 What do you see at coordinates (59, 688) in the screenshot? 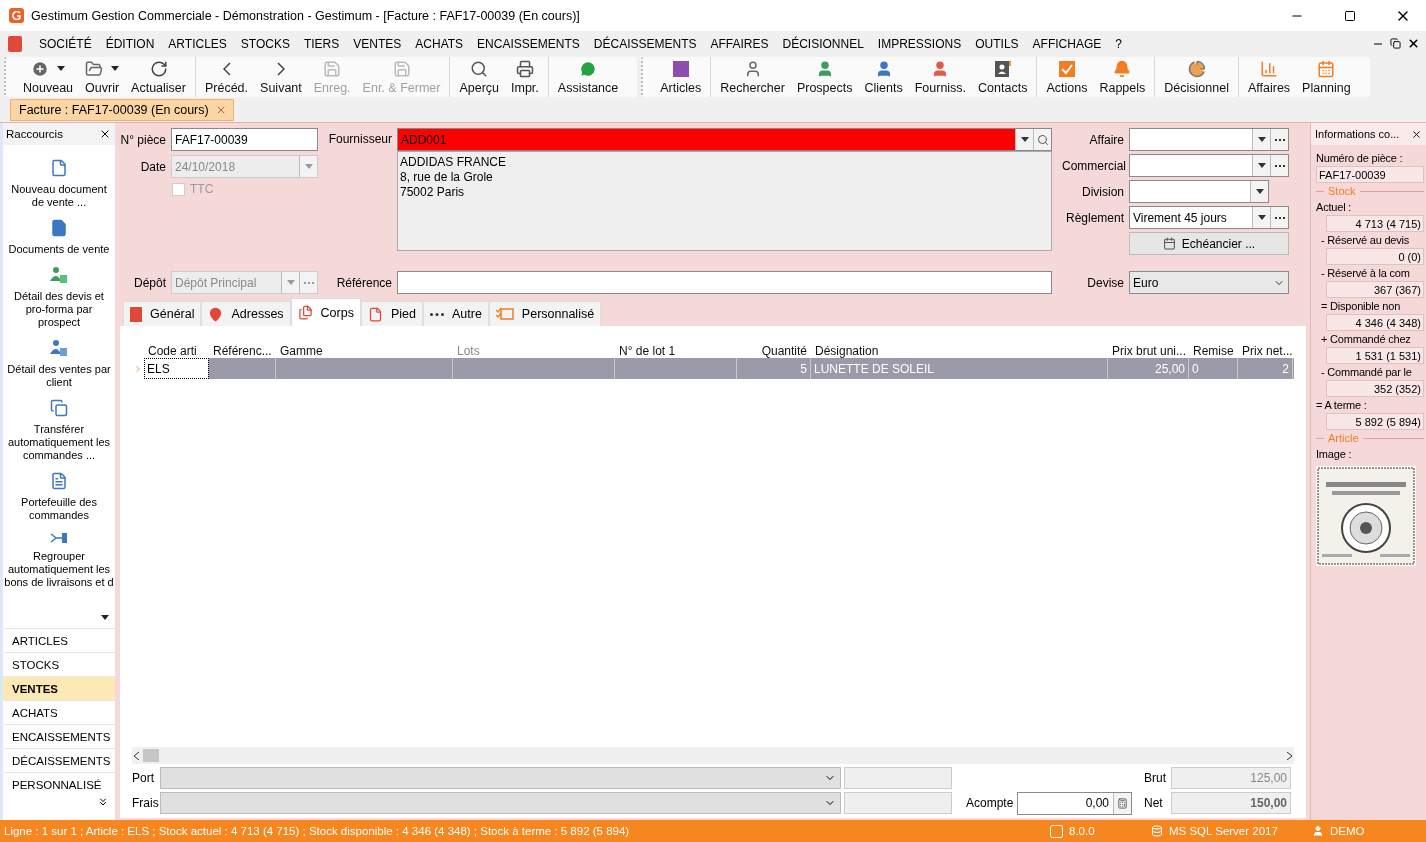
I see `category-item: VENTES` at bounding box center [59, 688].